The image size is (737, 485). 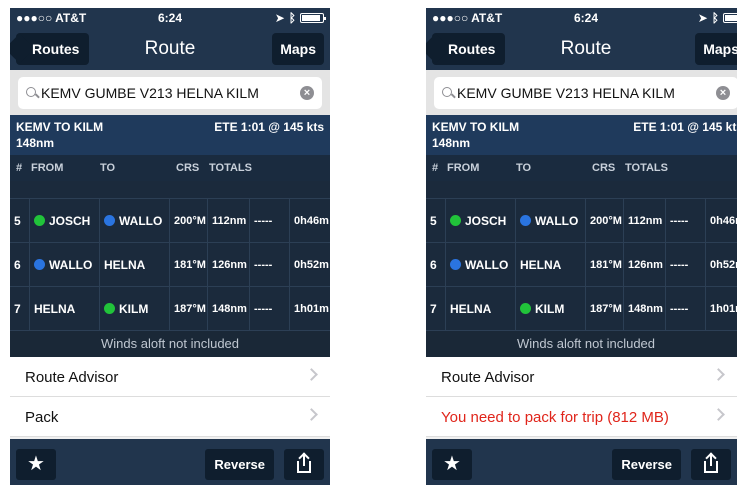 I want to click on leg-crs: 200°M, so click(x=189, y=220).